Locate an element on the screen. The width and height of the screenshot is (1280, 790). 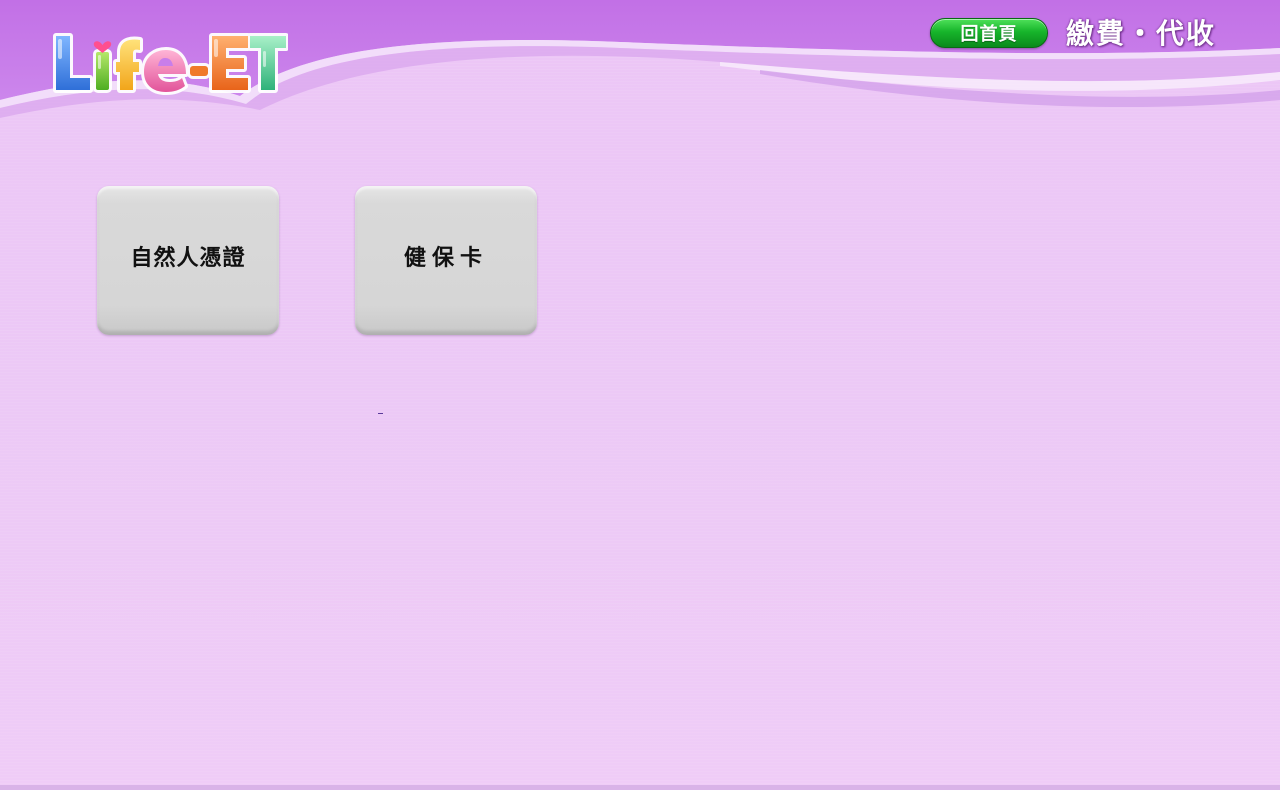
page-title: 繳費・代收 is located at coordinates (1141, 33).